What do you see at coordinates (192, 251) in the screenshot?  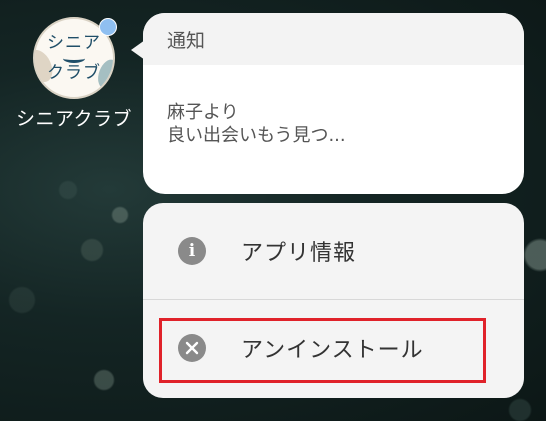 I see `info-icon: i` at bounding box center [192, 251].